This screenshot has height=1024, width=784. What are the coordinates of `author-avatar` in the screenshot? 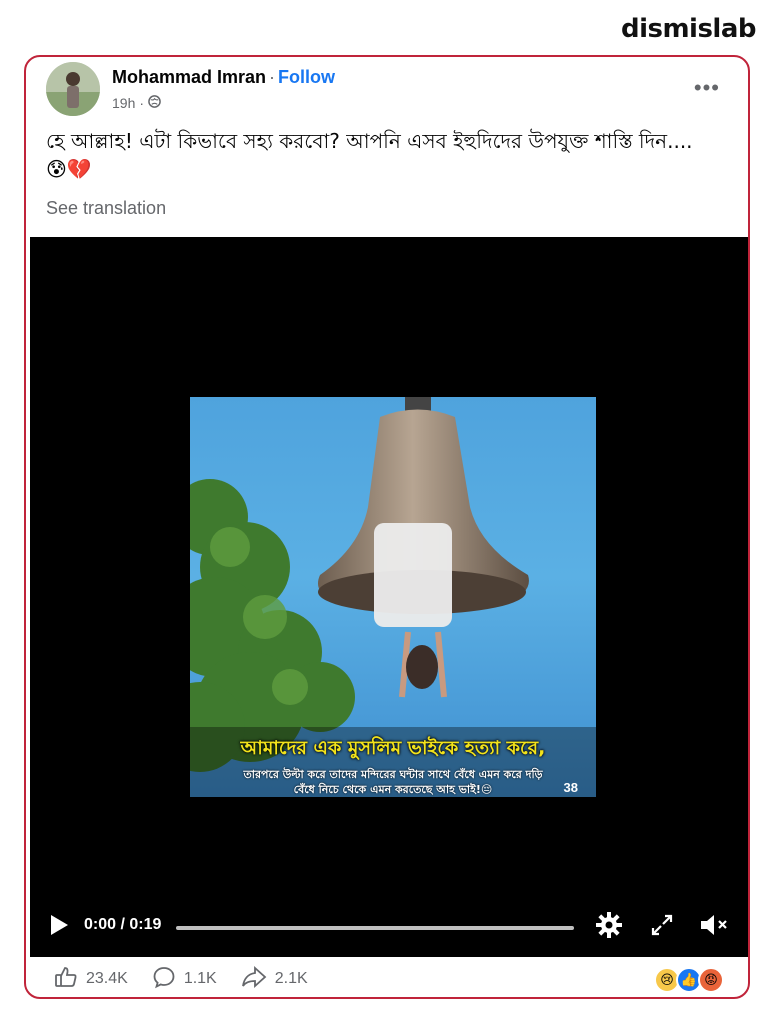 It's located at (73, 89).